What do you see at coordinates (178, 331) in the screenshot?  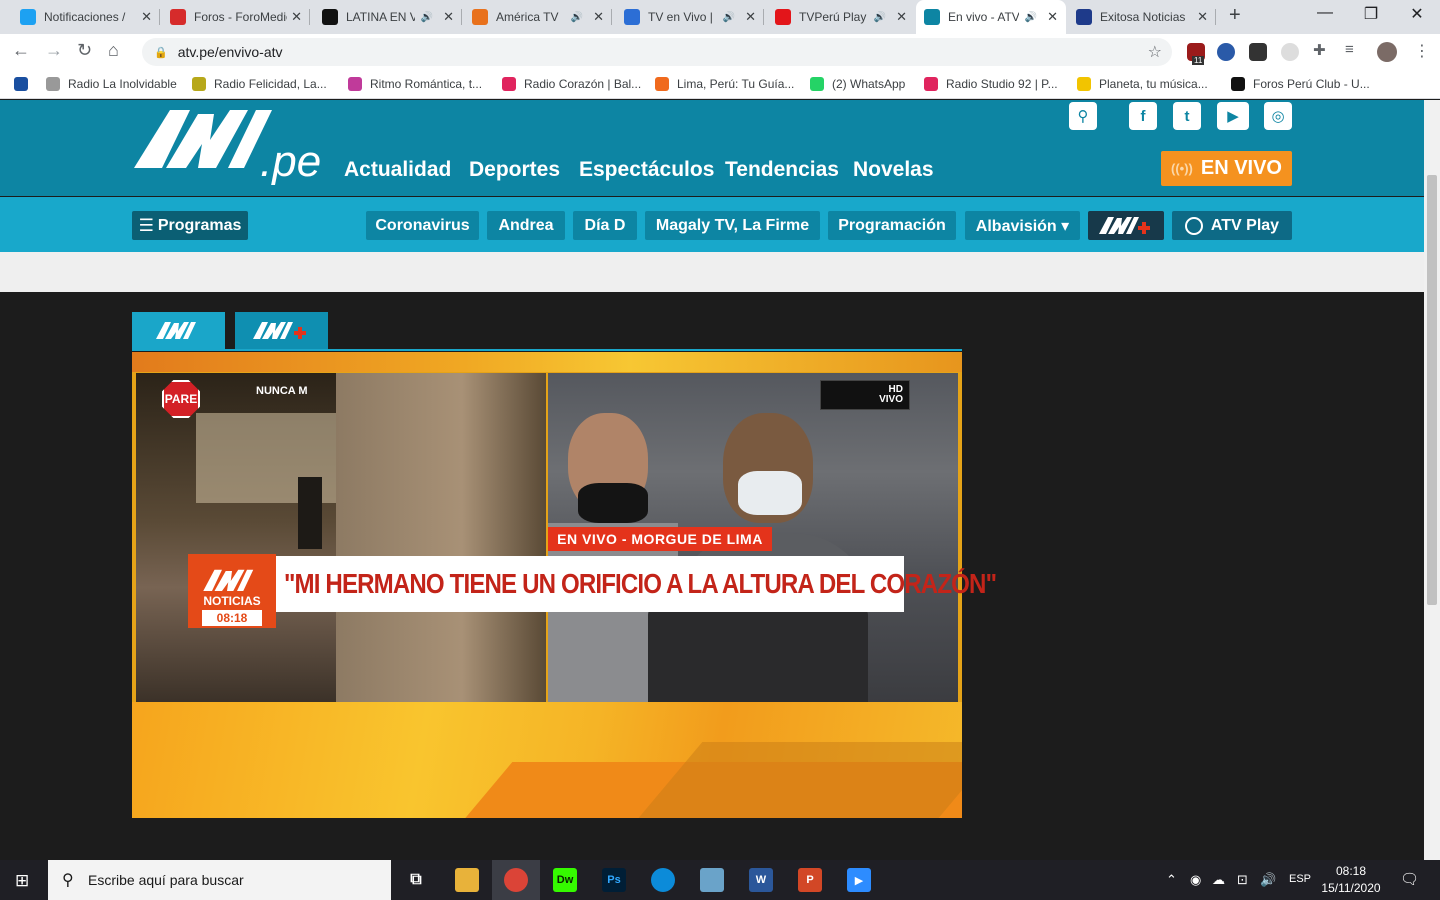 I see `channel-tab-atv` at bounding box center [178, 331].